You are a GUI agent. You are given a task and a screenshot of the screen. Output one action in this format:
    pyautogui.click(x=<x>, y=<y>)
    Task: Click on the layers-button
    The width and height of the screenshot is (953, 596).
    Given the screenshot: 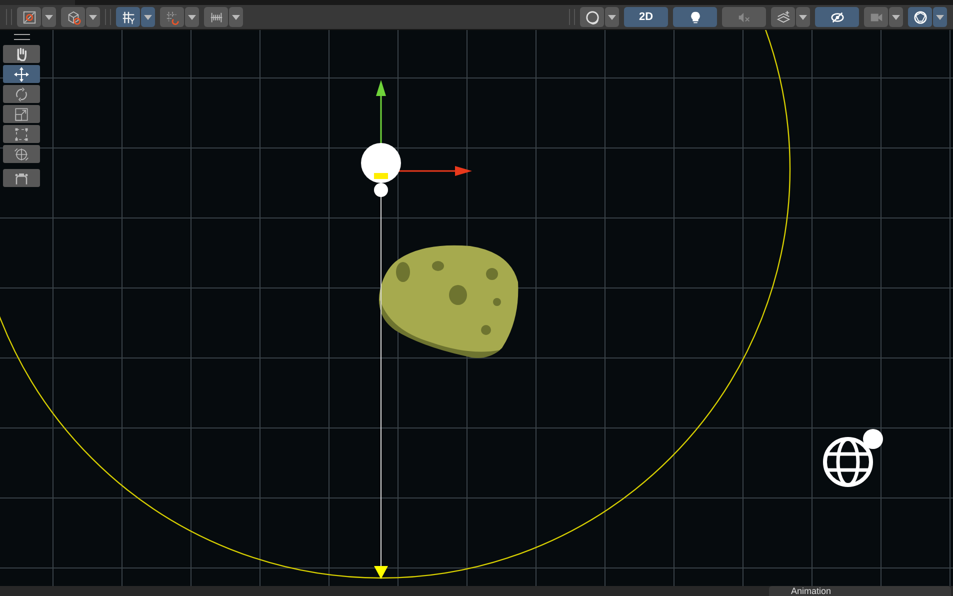 What is the action you would take?
    pyautogui.click(x=783, y=17)
    